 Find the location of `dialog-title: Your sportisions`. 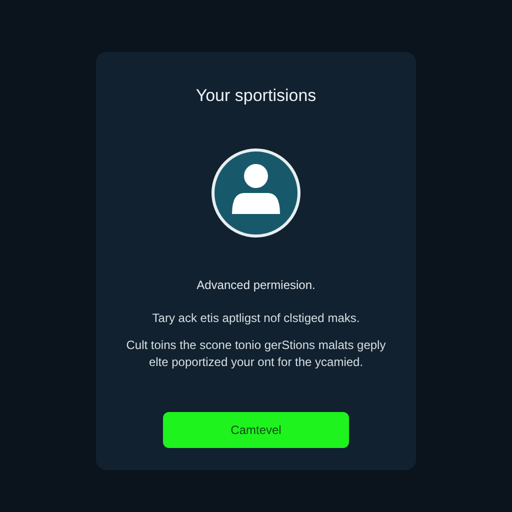

dialog-title: Your sportisions is located at coordinates (256, 96).